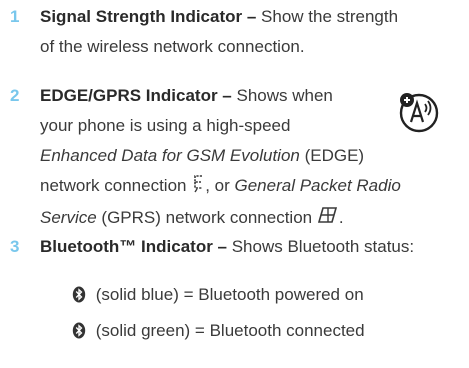 The image size is (469, 368). I want to click on gprs-abbr: (GPRS) network connection, so click(206, 217).